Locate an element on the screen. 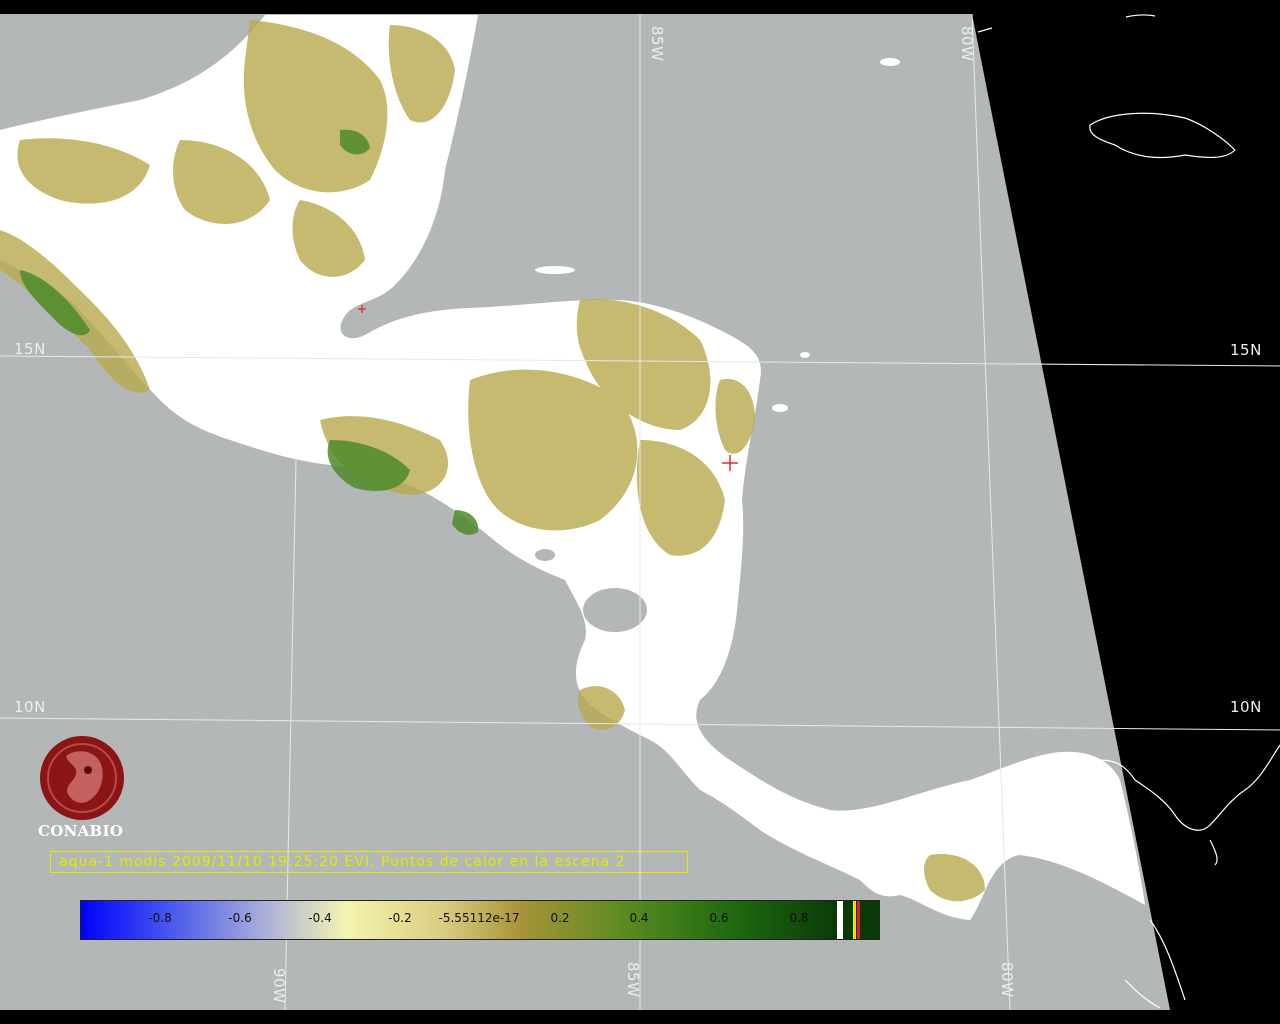  colorbar-tick: -0.6 is located at coordinates (240, 918).